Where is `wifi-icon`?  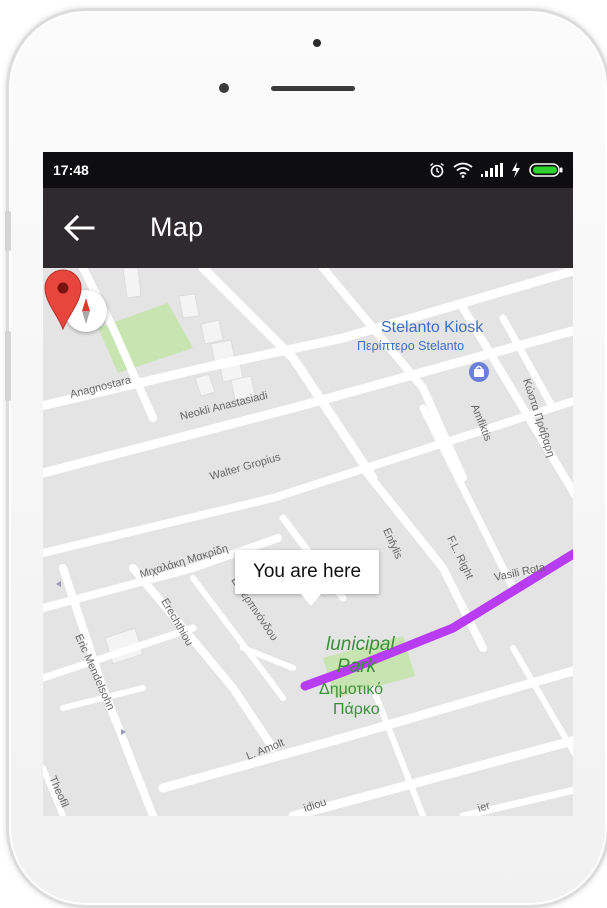
wifi-icon is located at coordinates (463, 170).